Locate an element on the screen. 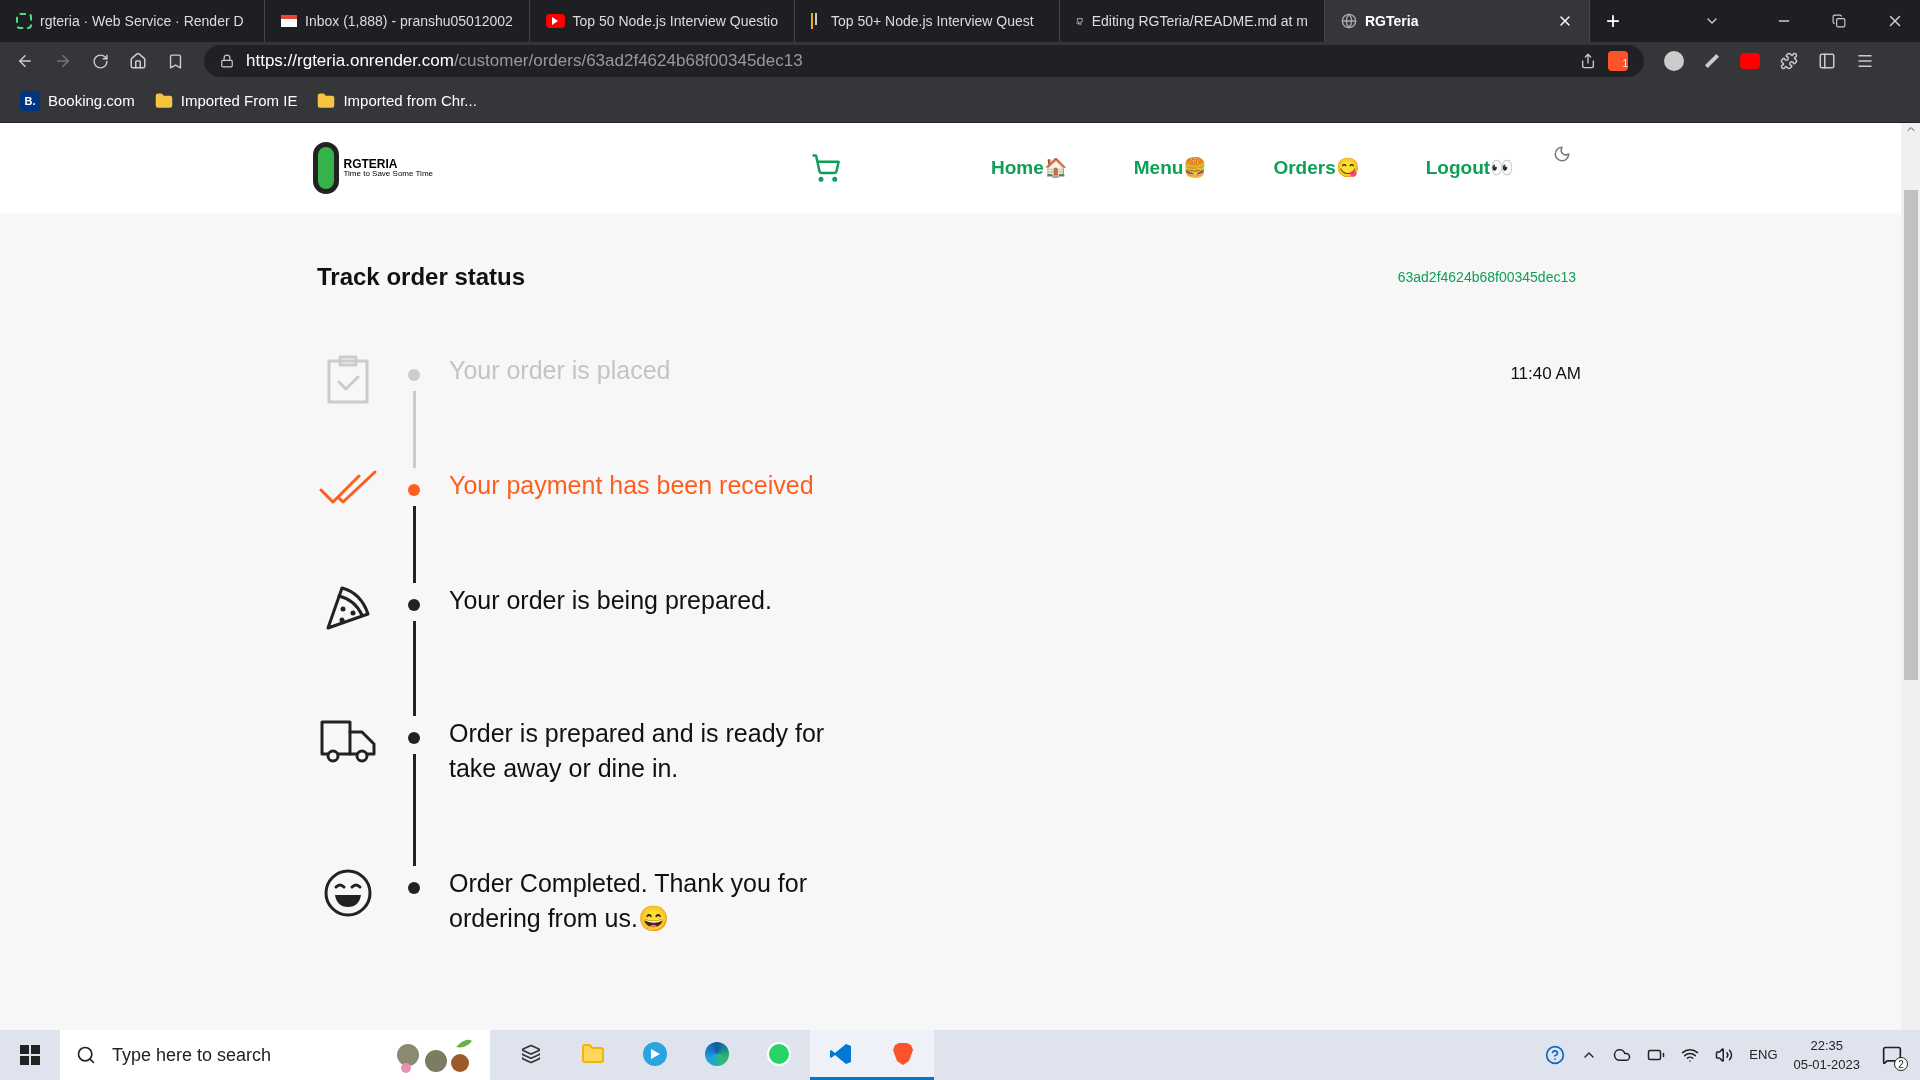 Image resolution: width=1920 pixels, height=1080 pixels. globe-icon is located at coordinates (1349, 21).